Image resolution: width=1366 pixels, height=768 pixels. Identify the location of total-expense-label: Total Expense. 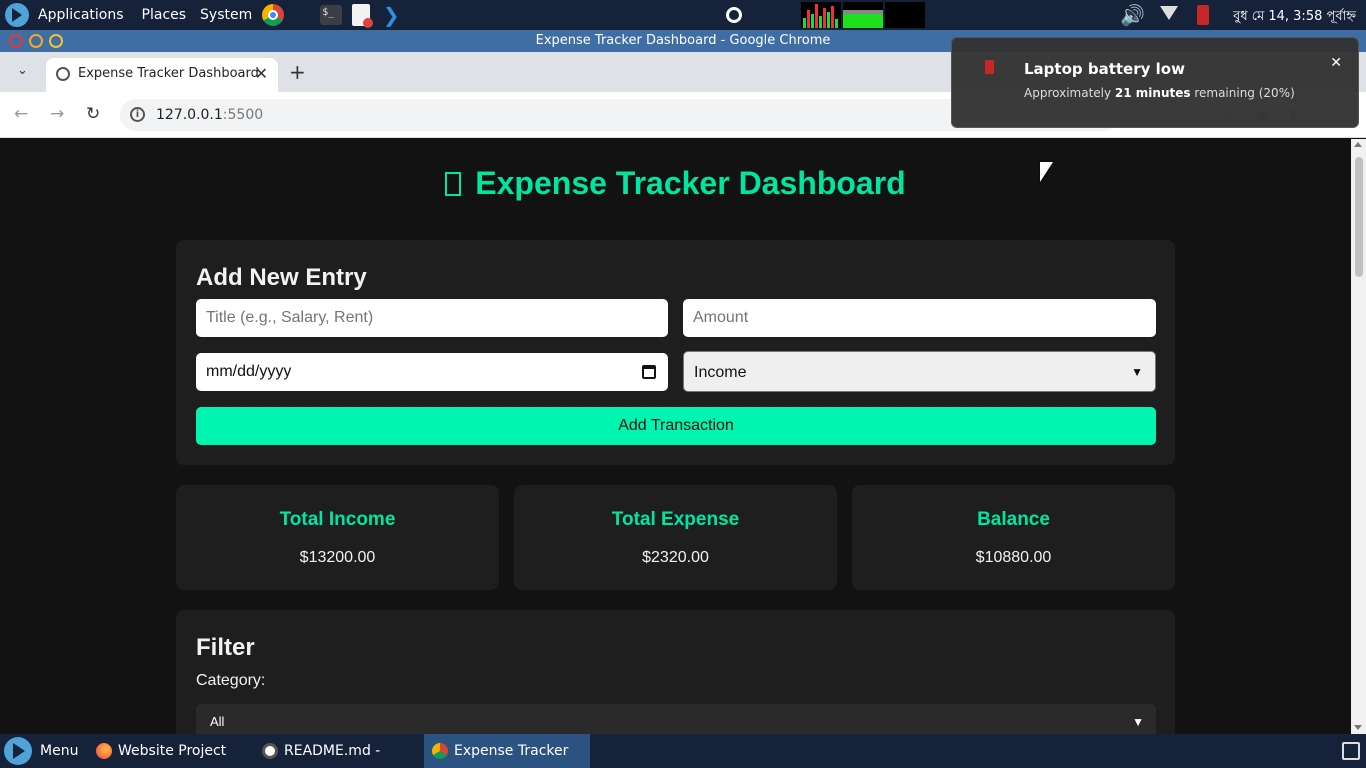
(675, 519).